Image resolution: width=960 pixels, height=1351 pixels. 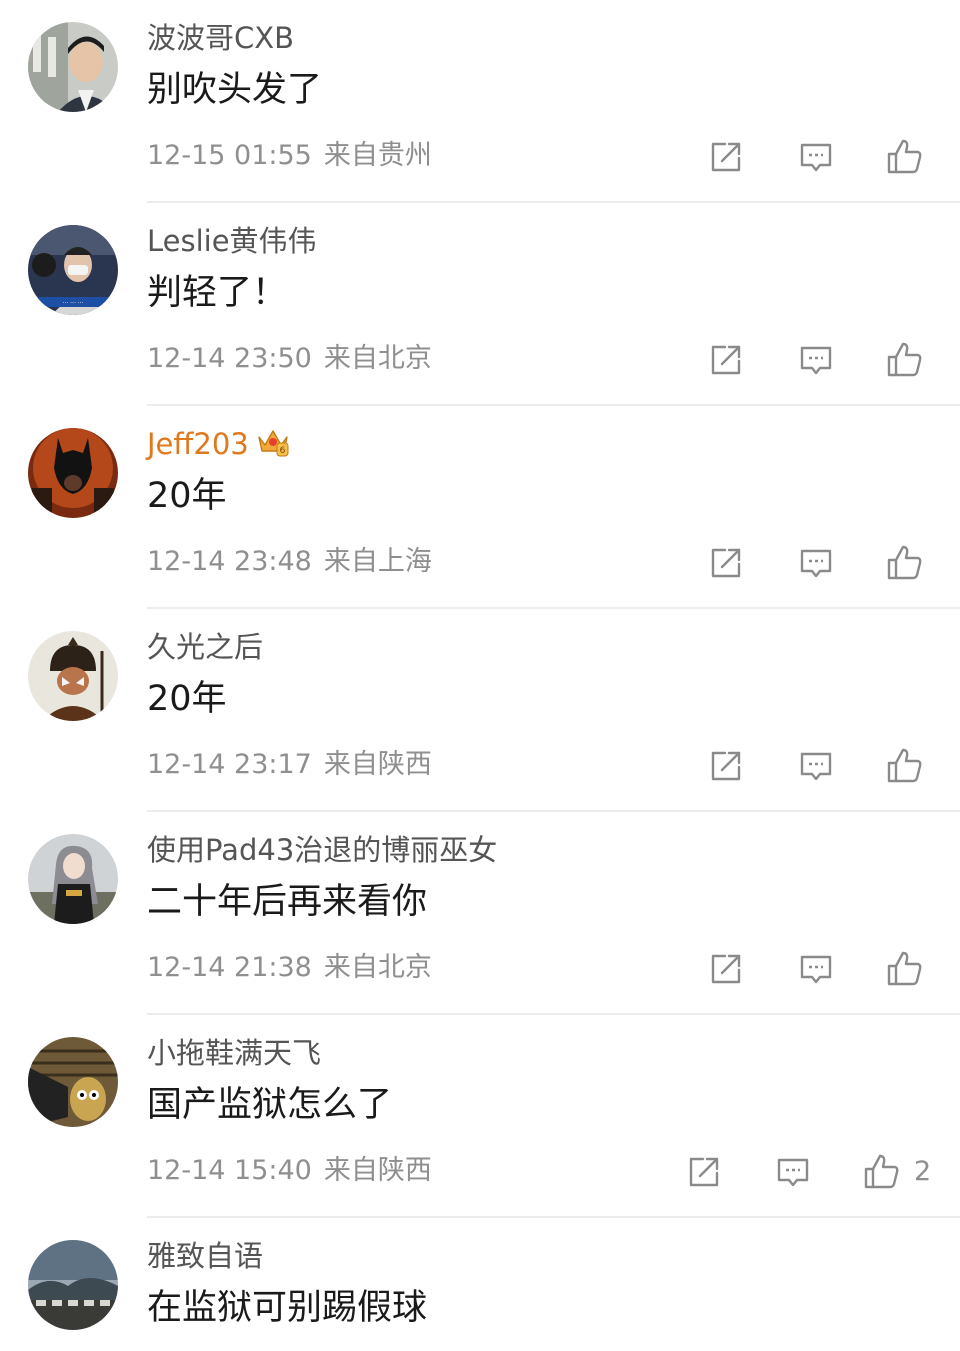 I want to click on timestamp: 12-15 01:55, so click(x=229, y=155).